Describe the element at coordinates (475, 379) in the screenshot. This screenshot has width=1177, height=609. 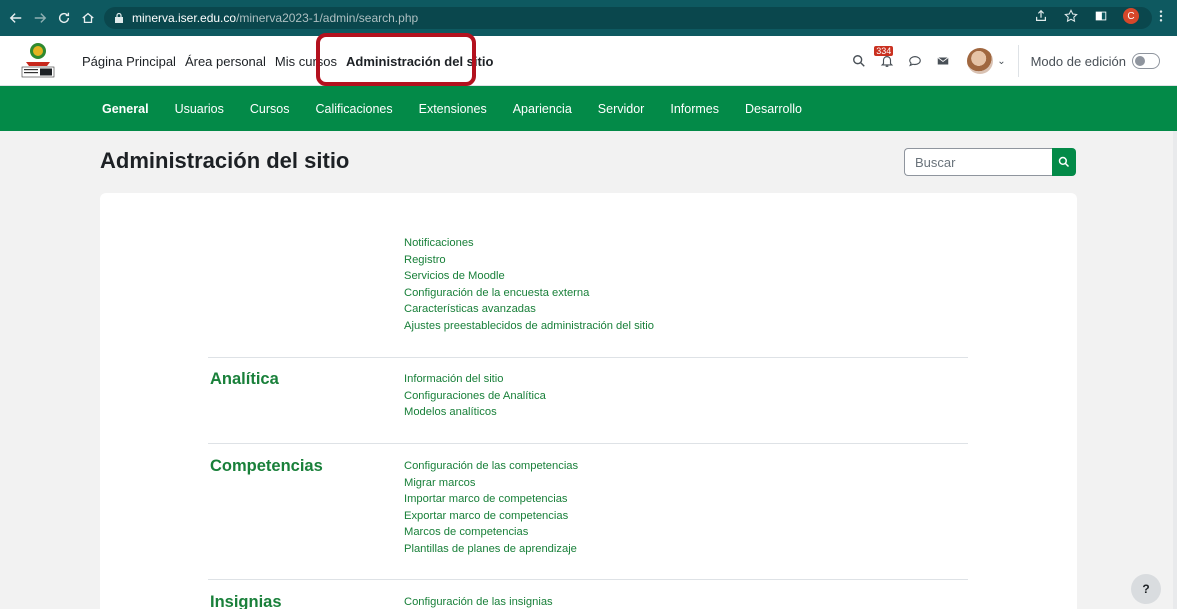
I see `link-informacion-sitio: Información del sitio` at that location.